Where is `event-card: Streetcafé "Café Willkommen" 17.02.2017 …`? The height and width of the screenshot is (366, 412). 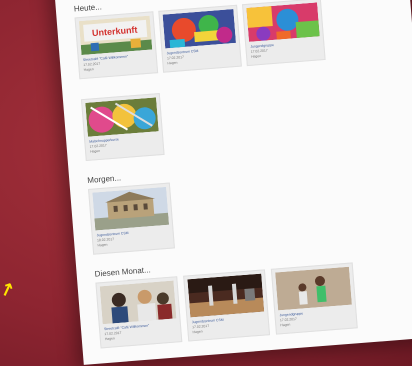
event-card: Streetcafé "Café Willkommen" 17.02.2017 … is located at coordinates (139, 312).